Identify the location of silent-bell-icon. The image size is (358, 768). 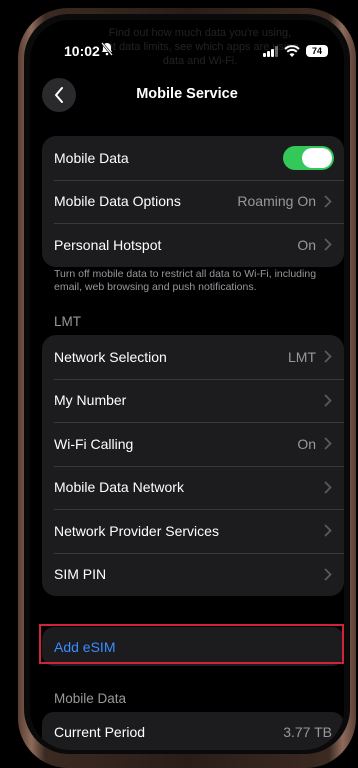
(107, 50).